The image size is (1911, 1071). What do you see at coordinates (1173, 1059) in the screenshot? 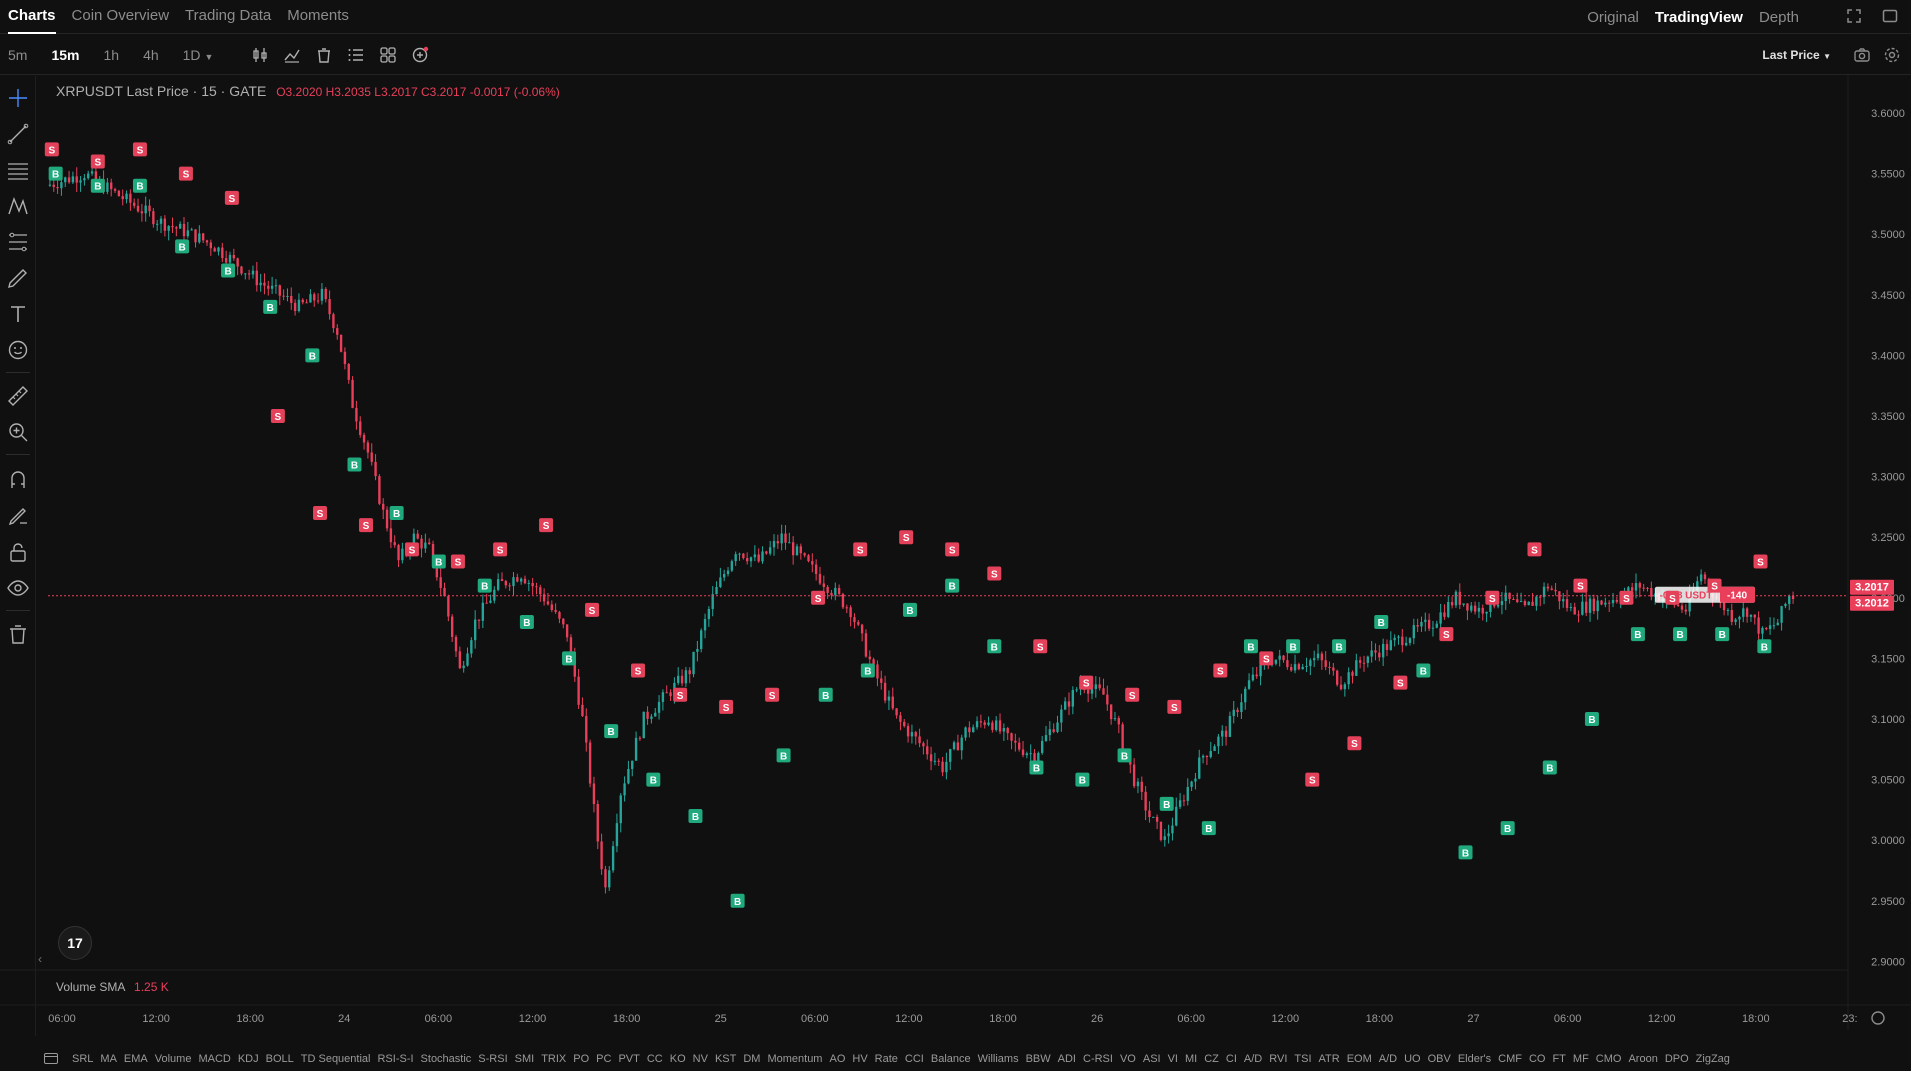
I see `indicator-vi: VI` at bounding box center [1173, 1059].